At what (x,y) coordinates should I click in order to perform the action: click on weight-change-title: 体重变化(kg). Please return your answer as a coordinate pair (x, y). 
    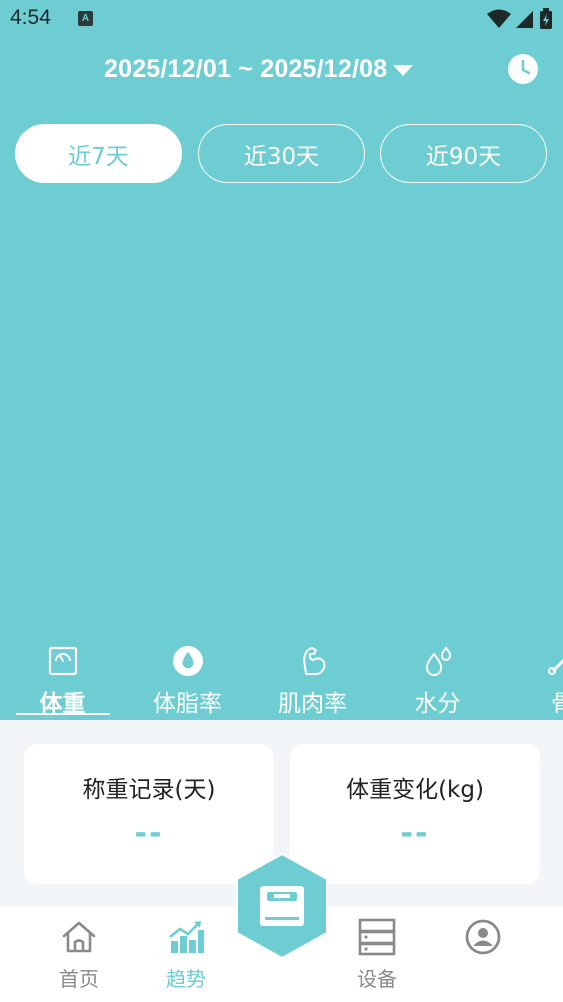
    Looking at the image, I should click on (415, 790).